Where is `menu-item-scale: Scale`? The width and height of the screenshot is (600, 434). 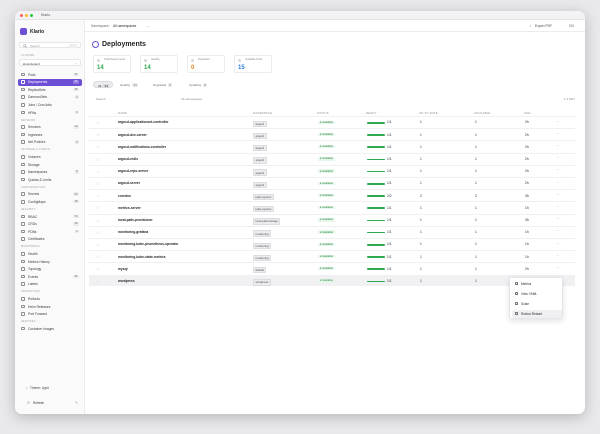 menu-item-scale: Scale is located at coordinates (537, 304).